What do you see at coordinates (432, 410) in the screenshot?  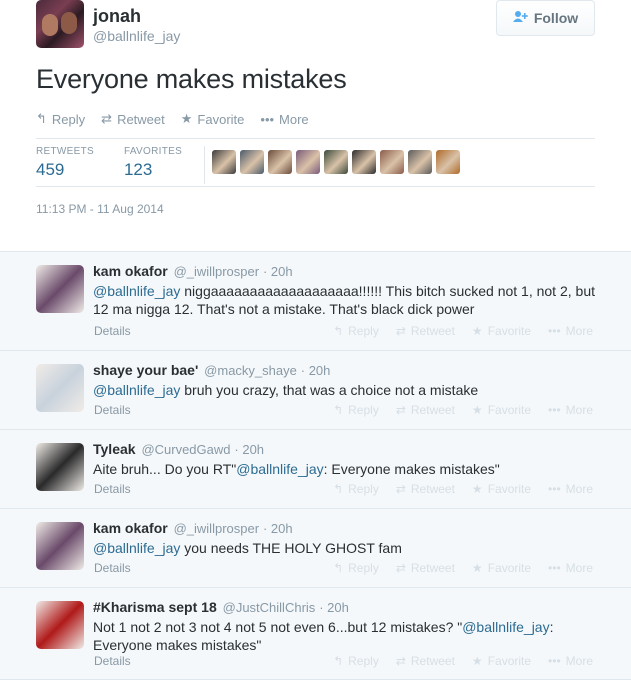 I see `reply-action-label: Retweet` at bounding box center [432, 410].